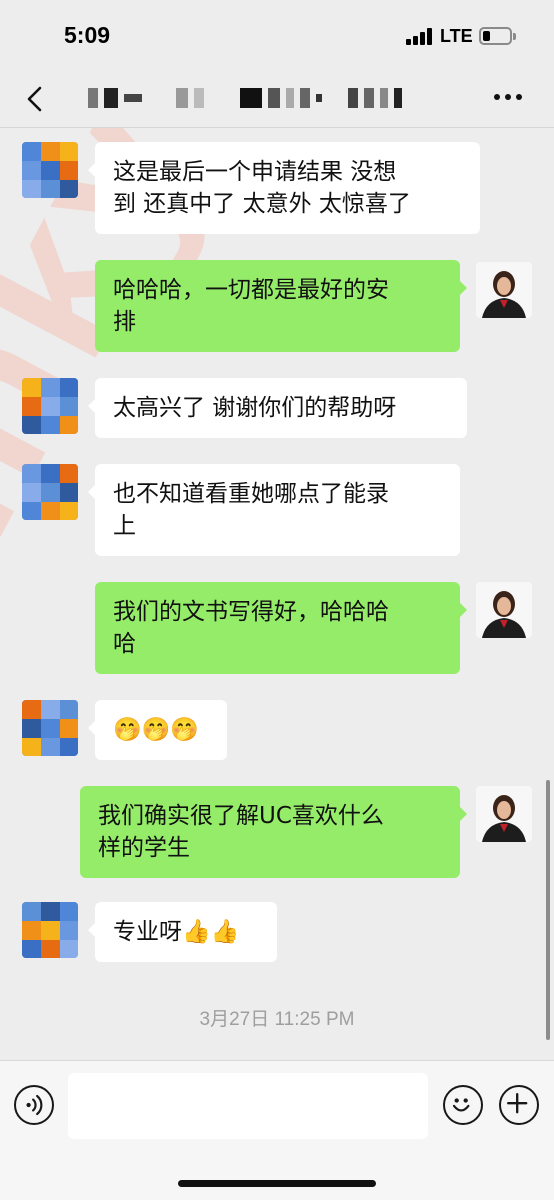 This screenshot has height=1200, width=554. Describe the element at coordinates (251, 612) in the screenshot. I see `message-text: 我们的文书写得好，哈哈哈` at that location.